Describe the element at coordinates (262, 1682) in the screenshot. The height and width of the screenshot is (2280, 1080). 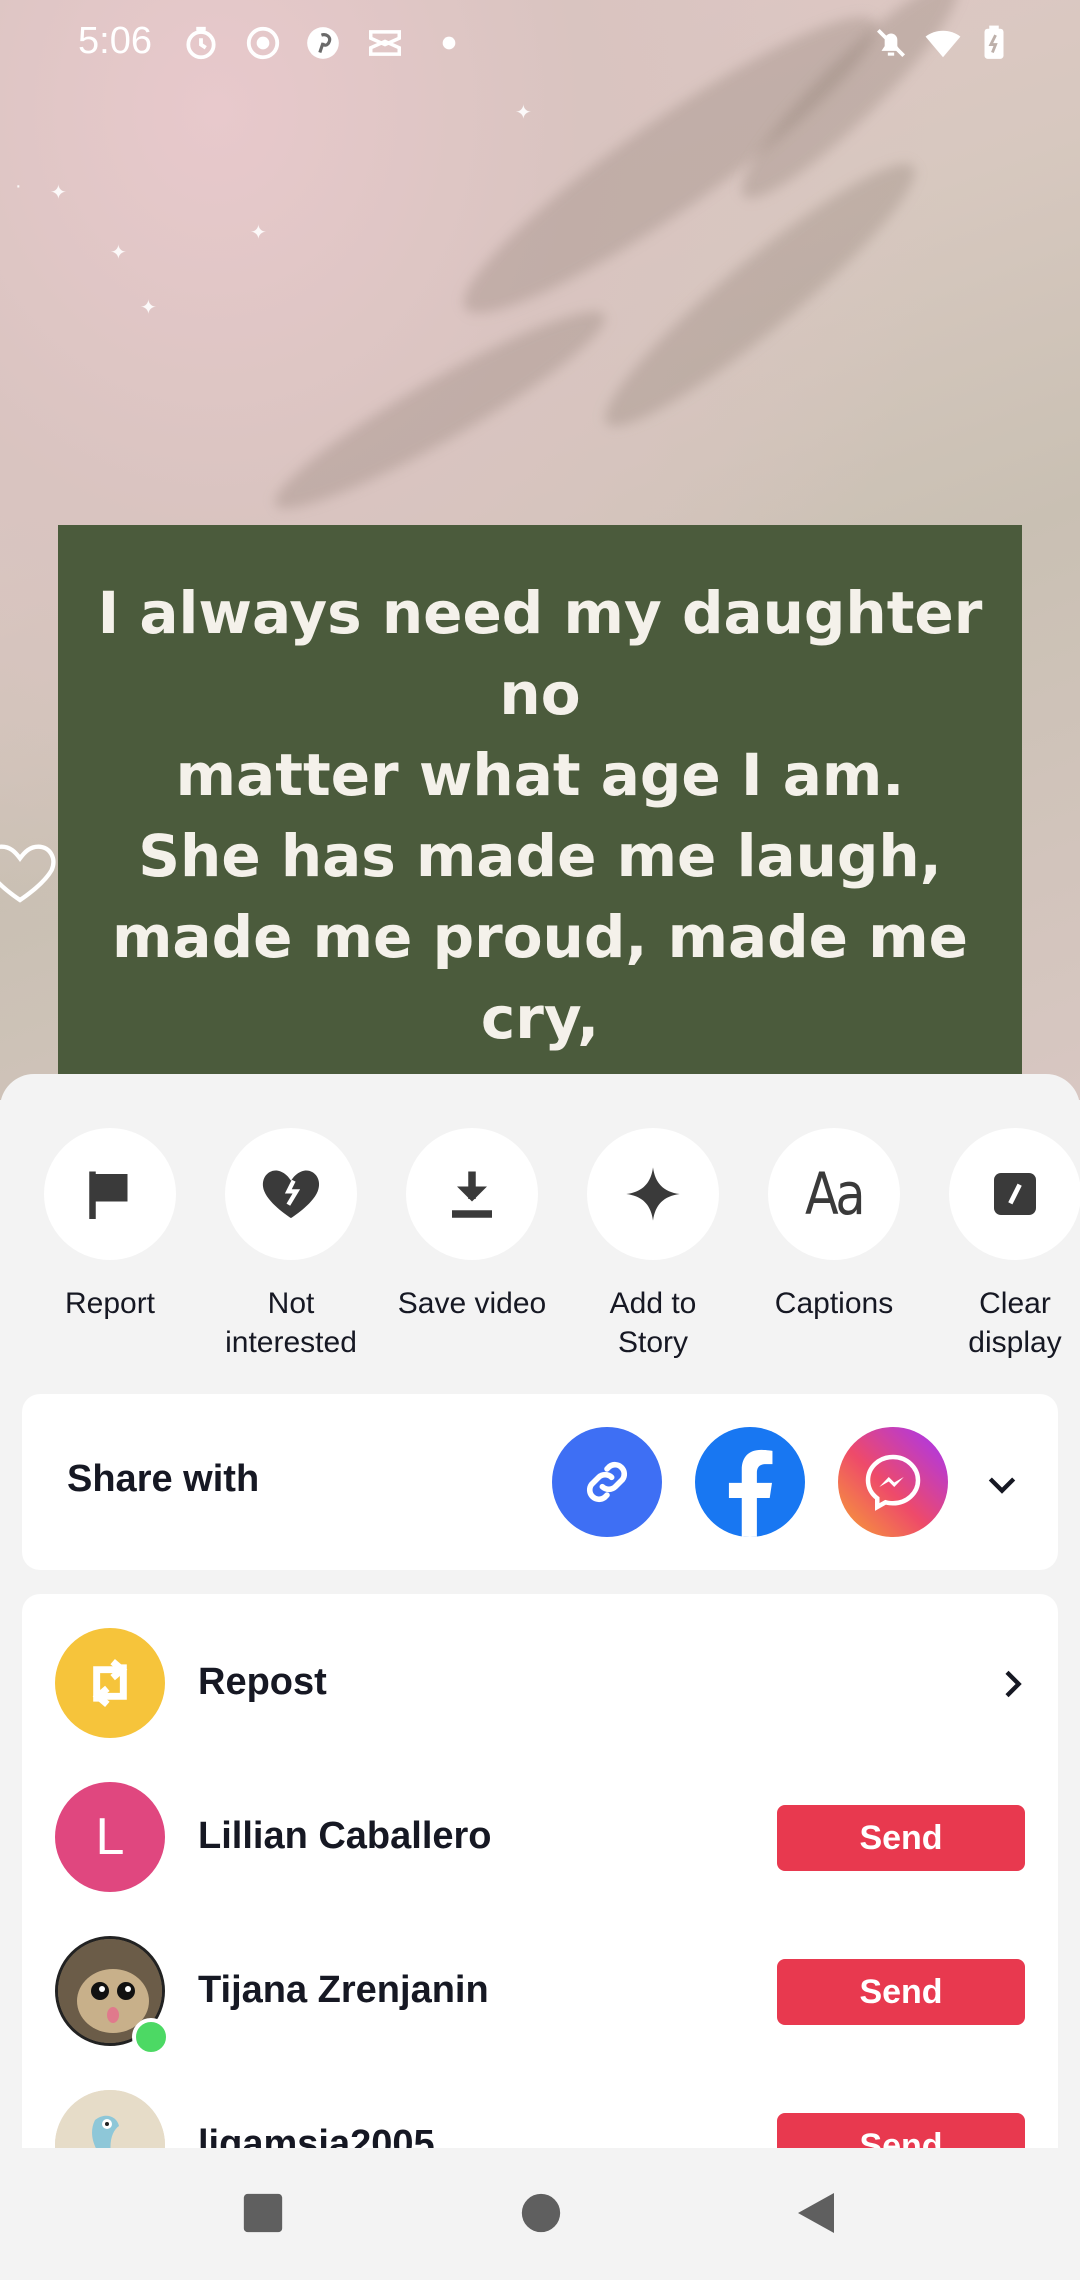
I see `repost-label: Repost` at that location.